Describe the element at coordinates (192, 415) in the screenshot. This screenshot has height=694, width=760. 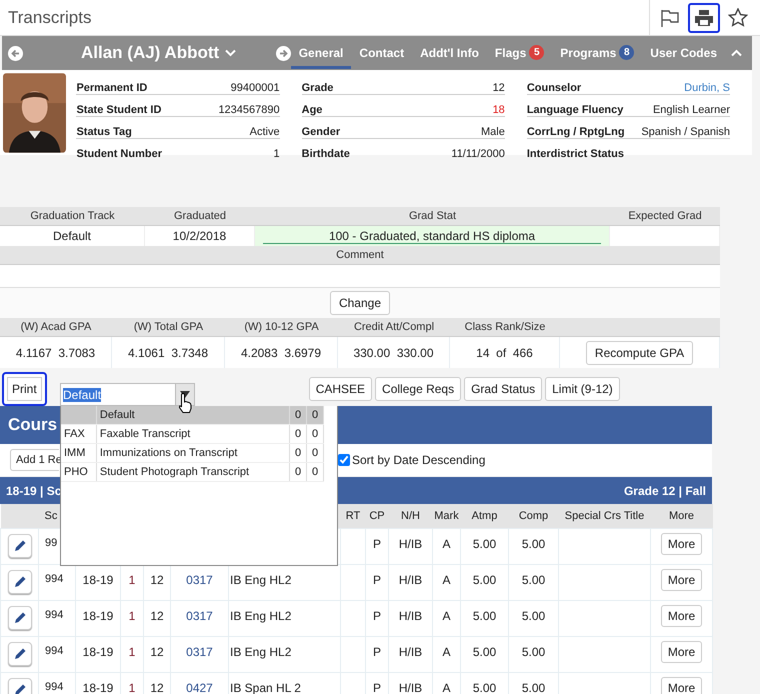
I see `dropdown-option: Default 0 0` at that location.